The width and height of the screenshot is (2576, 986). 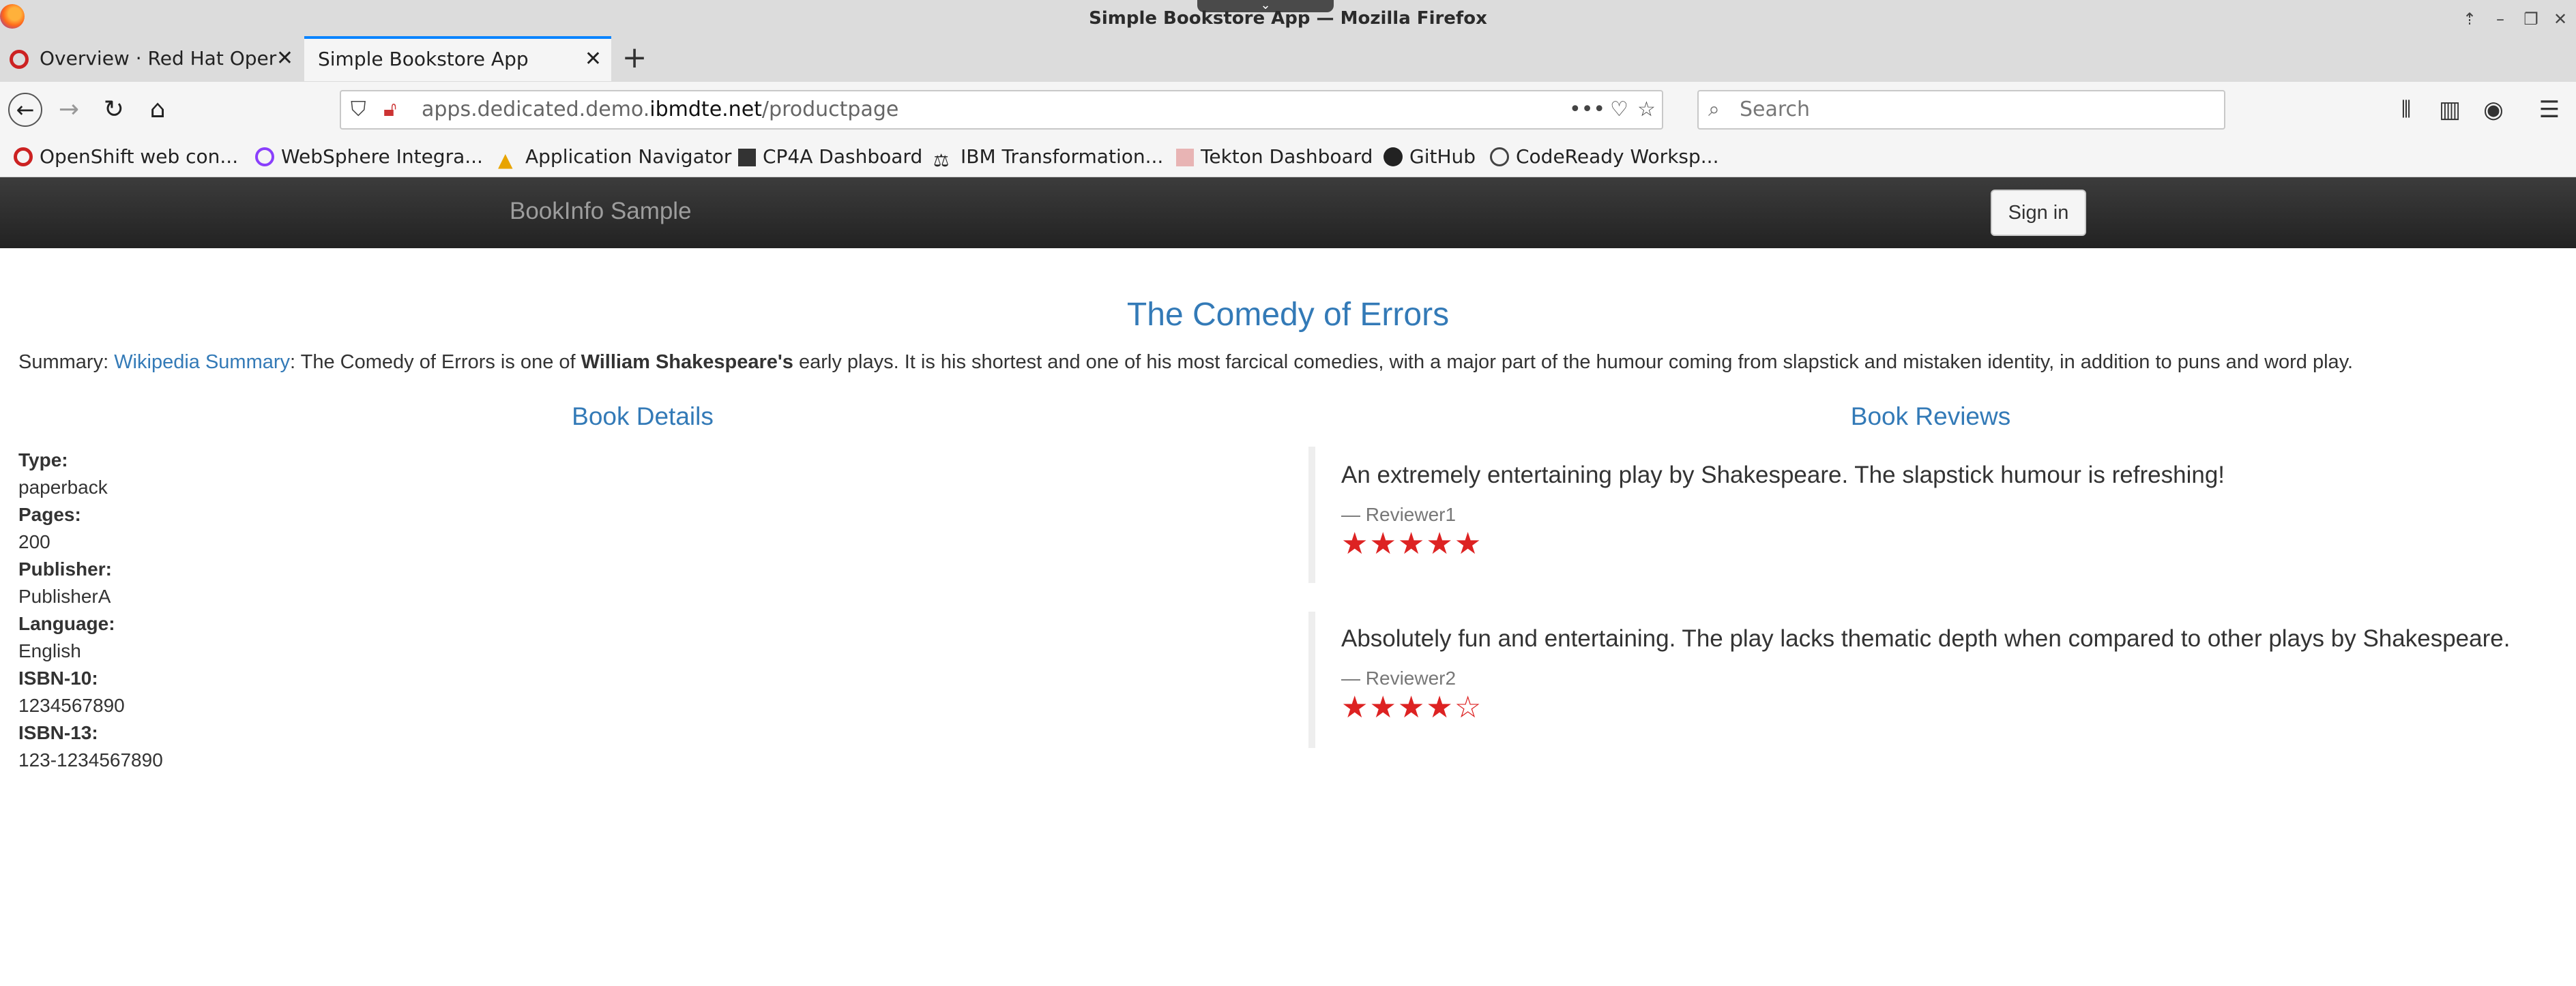 What do you see at coordinates (359, 109) in the screenshot?
I see `shield-icon: ⛉` at bounding box center [359, 109].